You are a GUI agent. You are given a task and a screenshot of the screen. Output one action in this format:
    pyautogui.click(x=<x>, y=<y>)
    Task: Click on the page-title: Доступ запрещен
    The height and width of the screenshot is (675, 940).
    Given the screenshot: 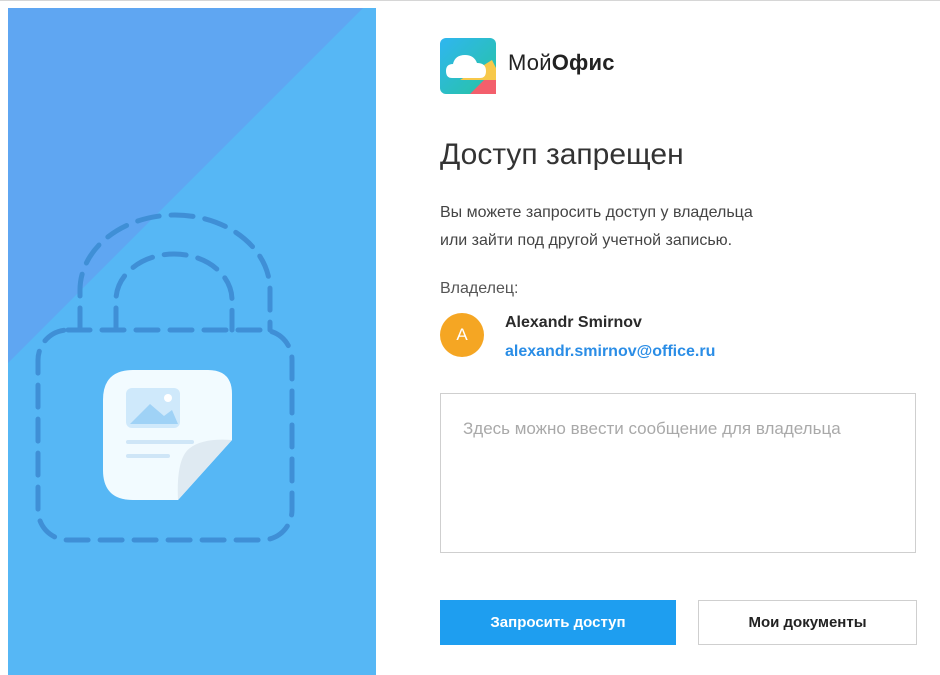 What is the action you would take?
    pyautogui.click(x=562, y=154)
    